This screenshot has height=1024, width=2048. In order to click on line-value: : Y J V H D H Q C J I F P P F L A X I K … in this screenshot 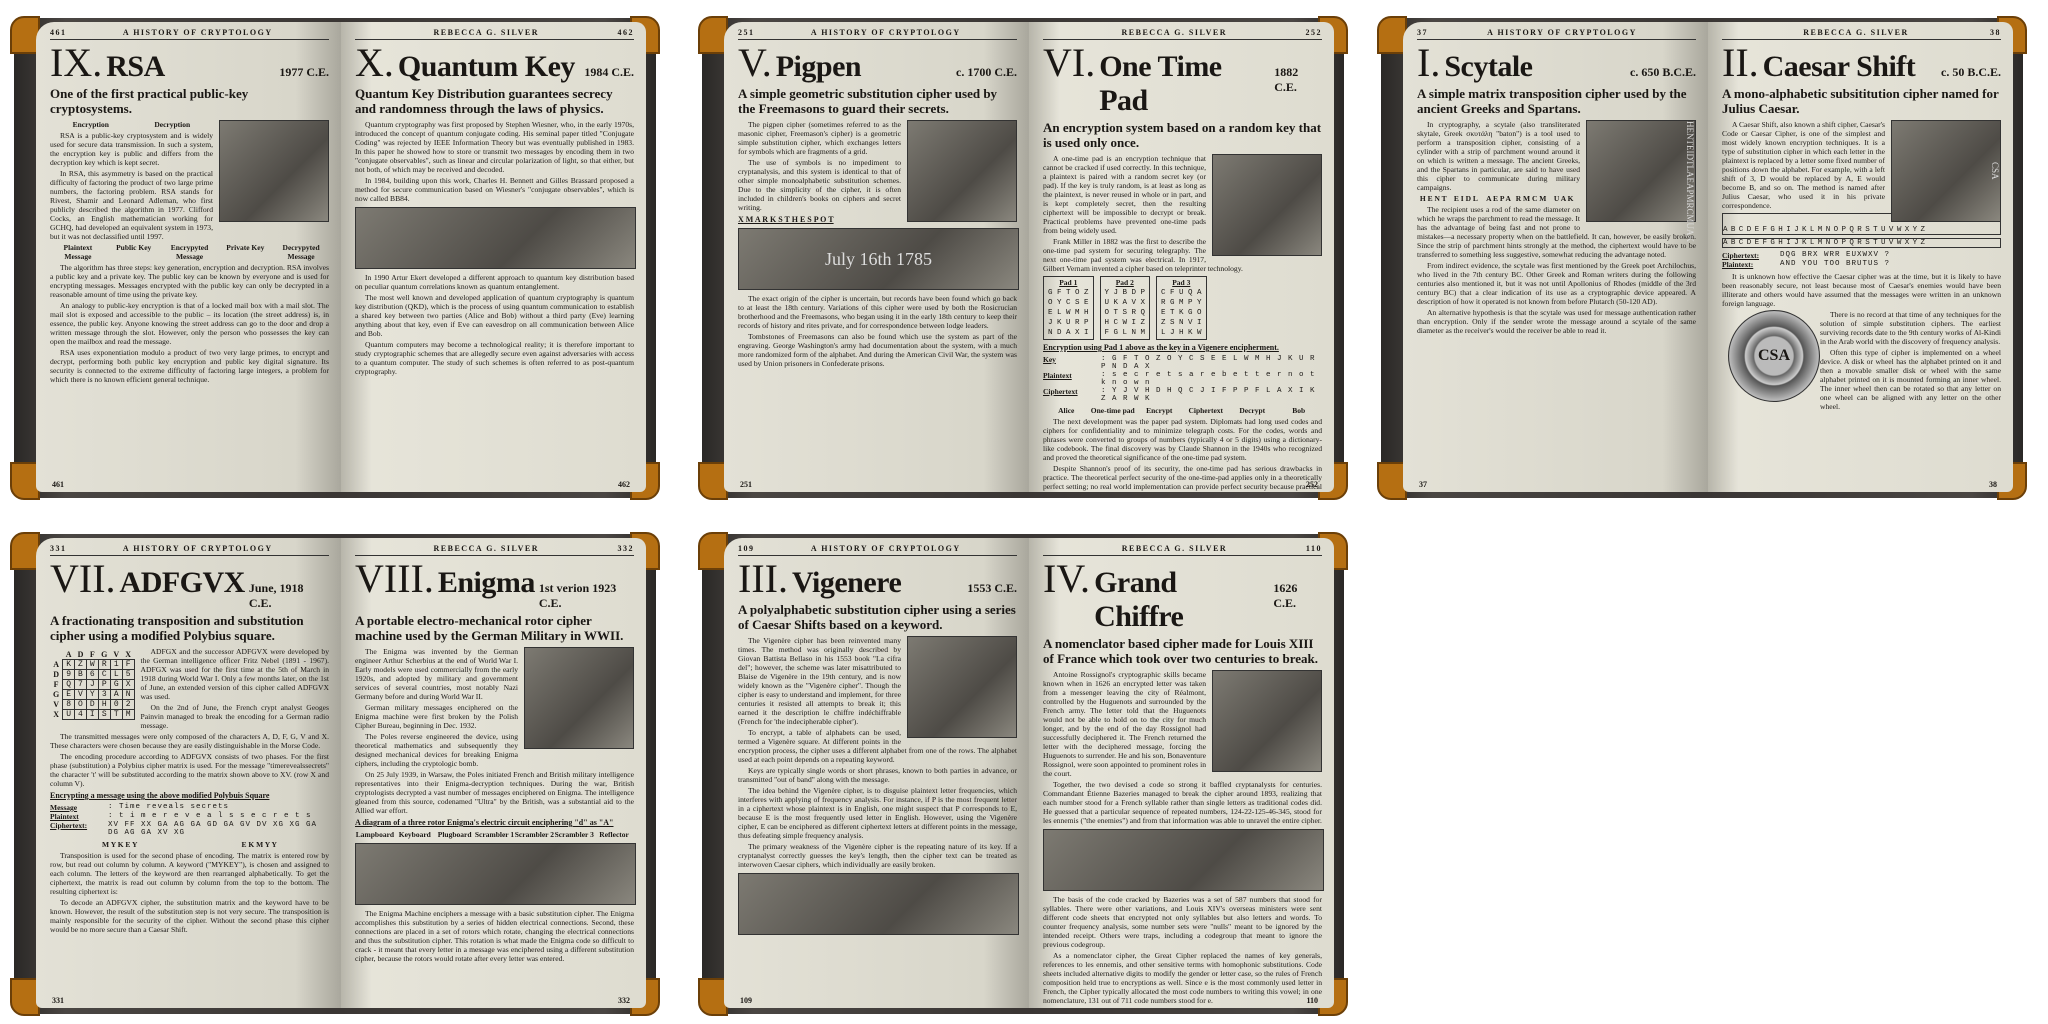, I will do `click(1208, 395)`.